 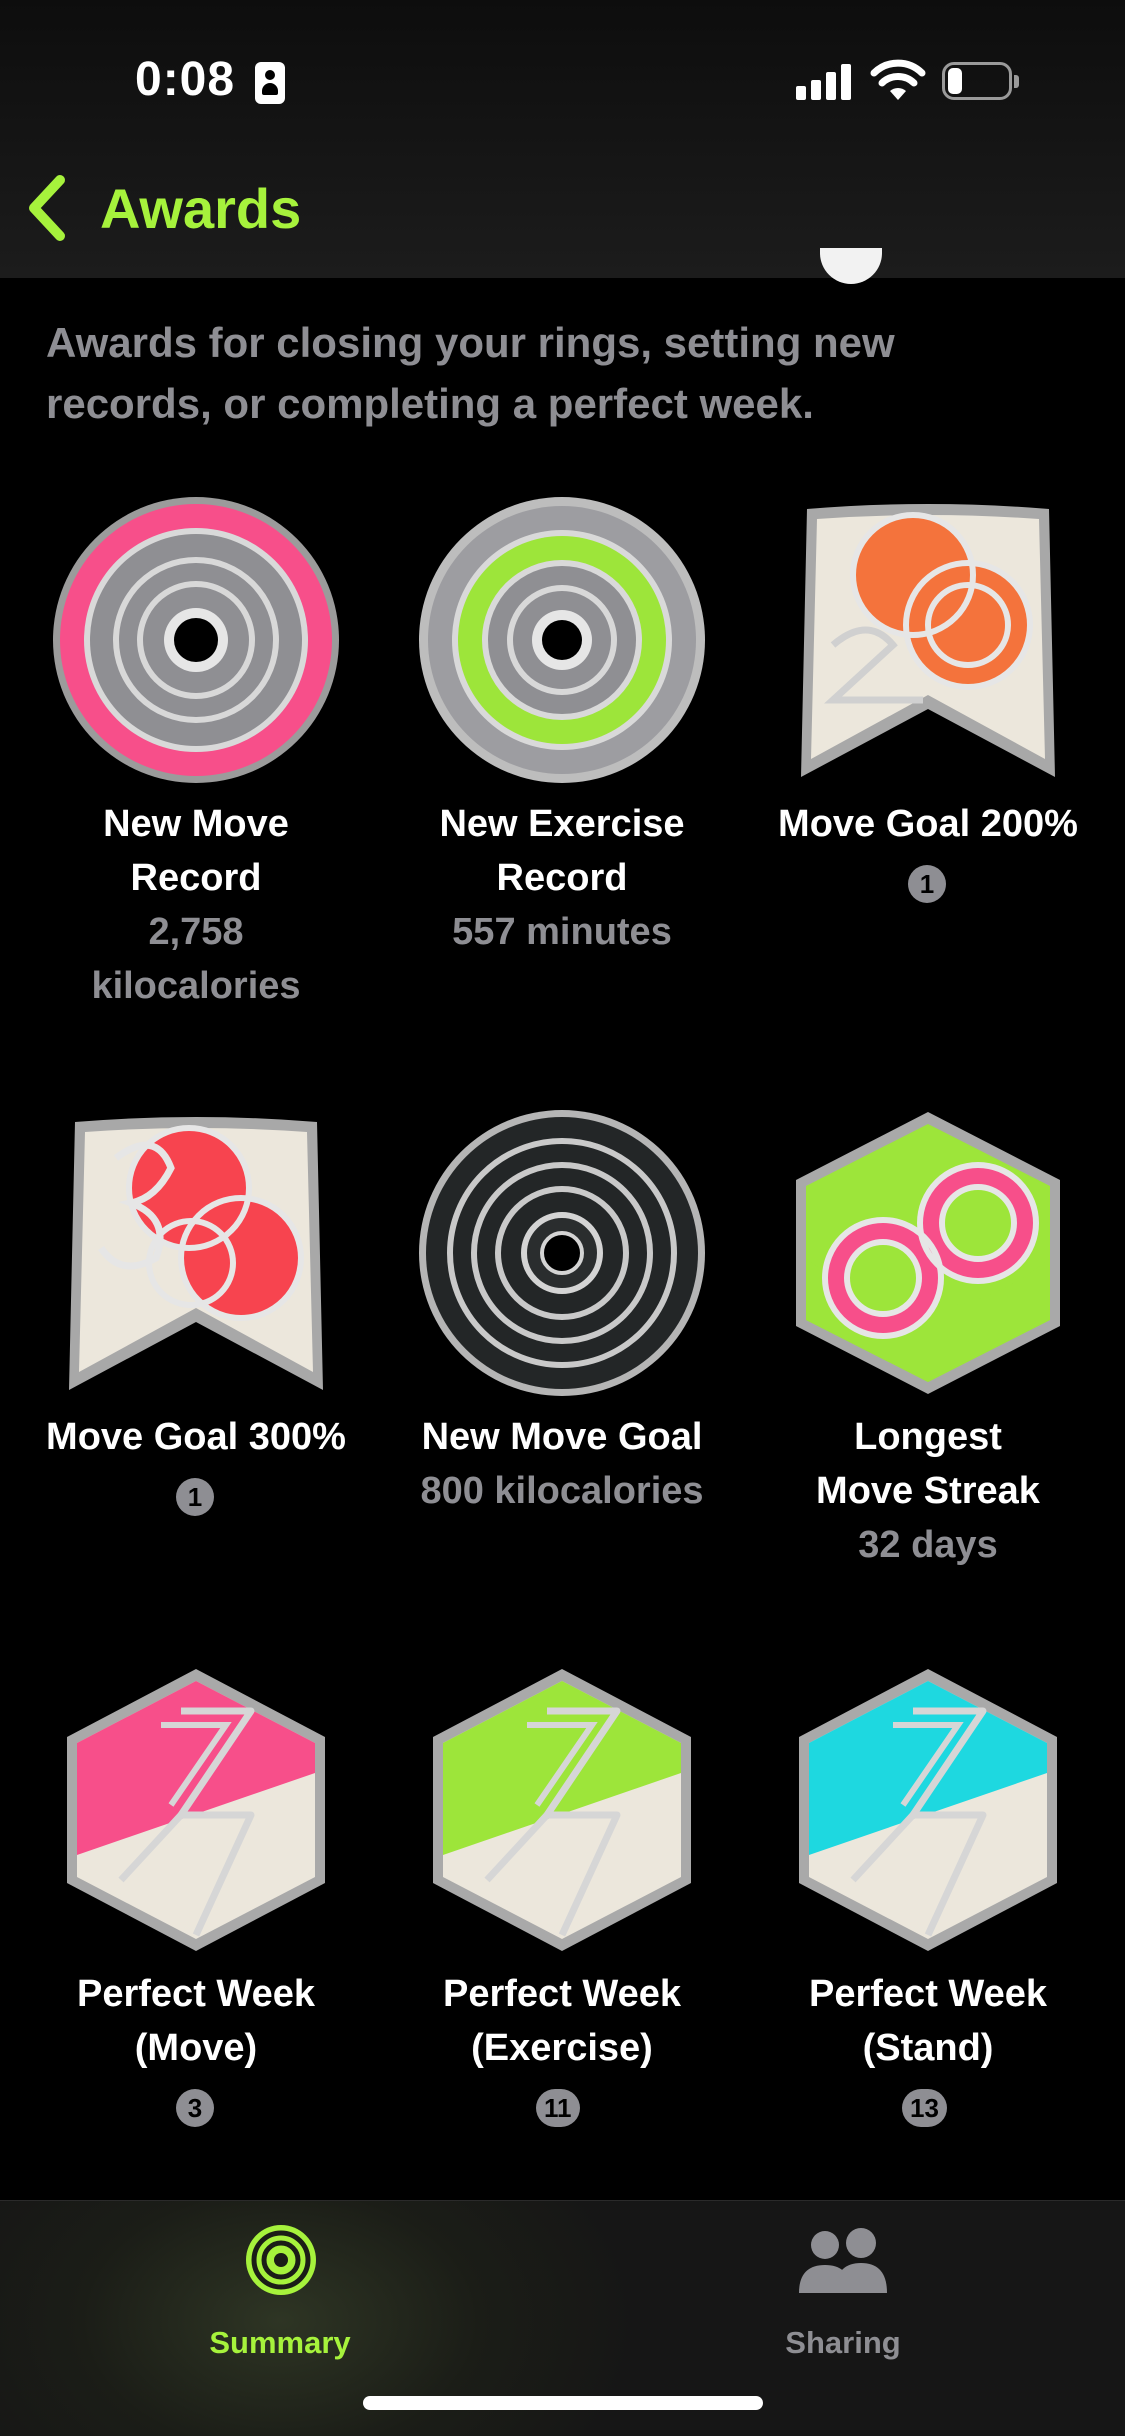 What do you see at coordinates (558, 2108) in the screenshot?
I see `award-count-badge: 11` at bounding box center [558, 2108].